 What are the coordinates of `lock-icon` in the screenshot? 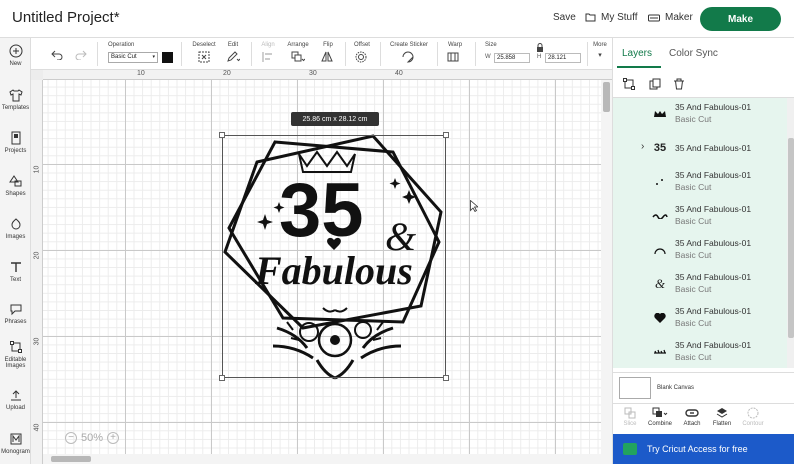 It's located at (540, 47).